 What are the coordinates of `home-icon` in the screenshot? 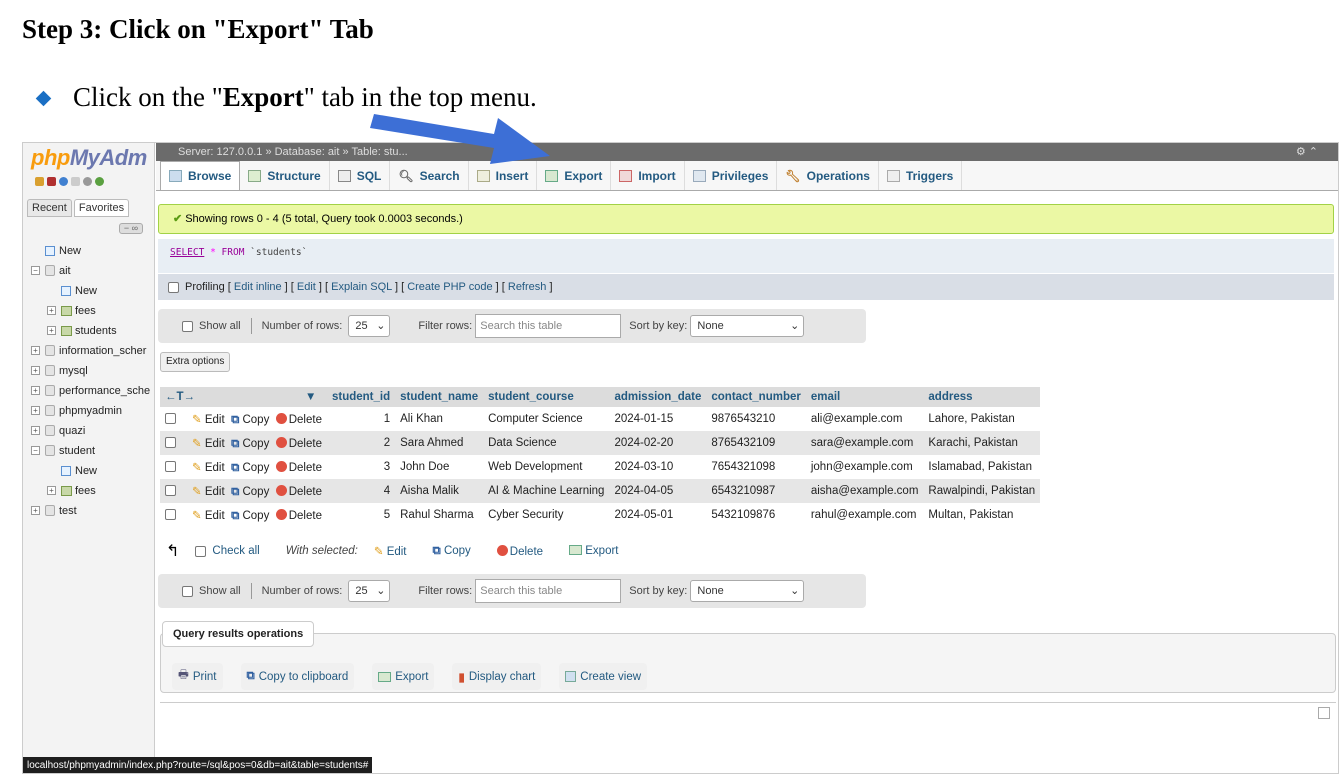 It's located at (39, 181).